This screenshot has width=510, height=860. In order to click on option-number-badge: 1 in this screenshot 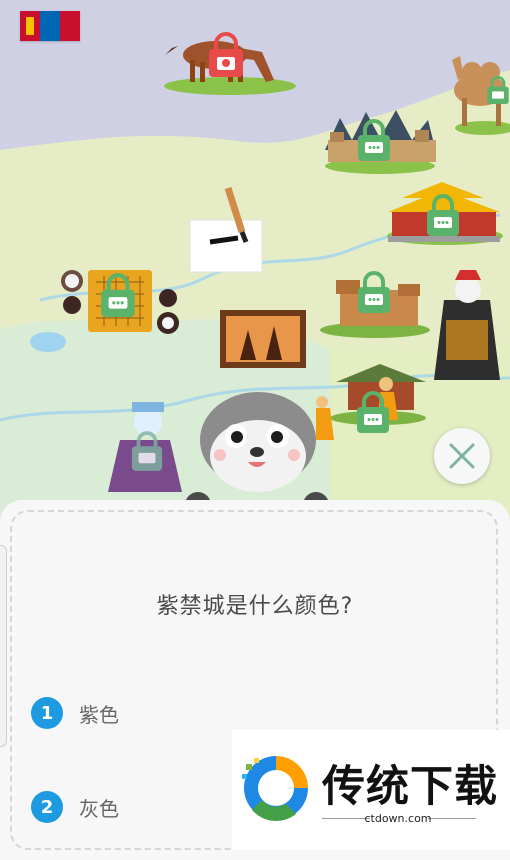, I will do `click(47, 713)`.